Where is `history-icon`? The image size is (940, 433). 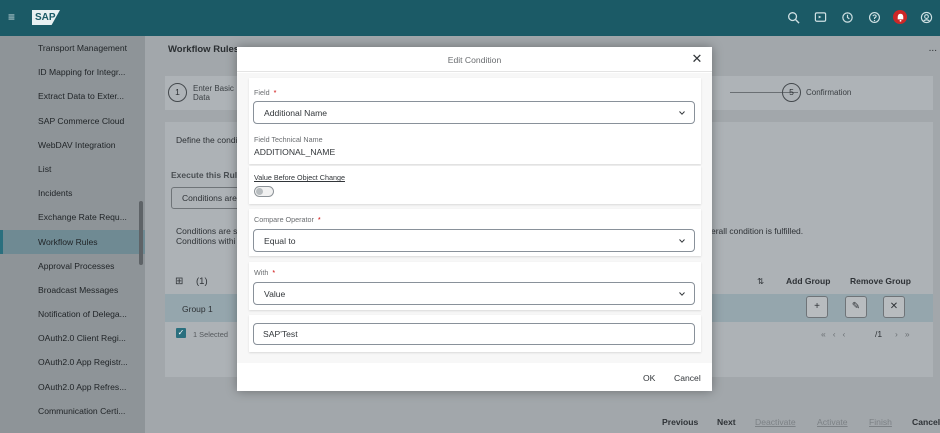 history-icon is located at coordinates (847, 17).